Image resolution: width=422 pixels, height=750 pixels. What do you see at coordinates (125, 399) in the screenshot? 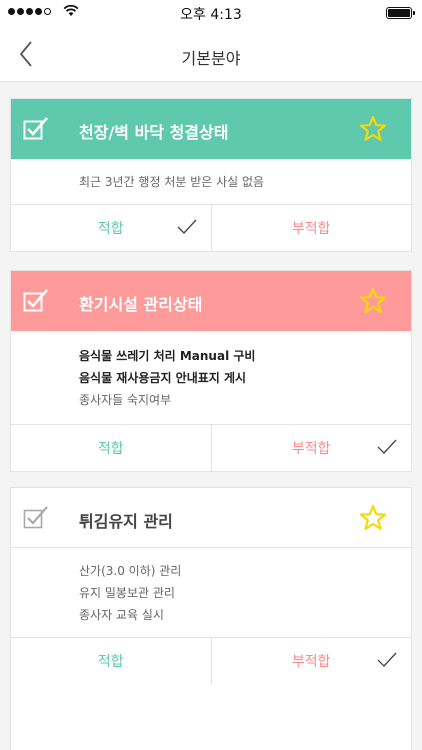
I see `card-description: 종사자들 숙지여부` at bounding box center [125, 399].